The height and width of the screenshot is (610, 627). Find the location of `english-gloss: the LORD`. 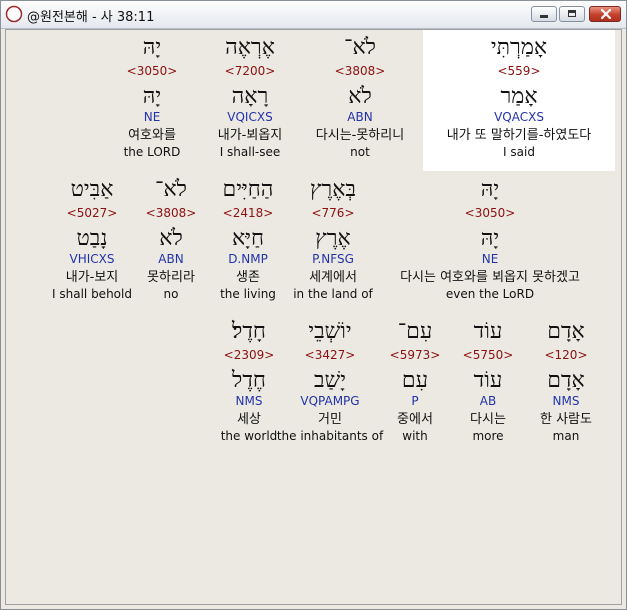

english-gloss: the LORD is located at coordinates (152, 152).